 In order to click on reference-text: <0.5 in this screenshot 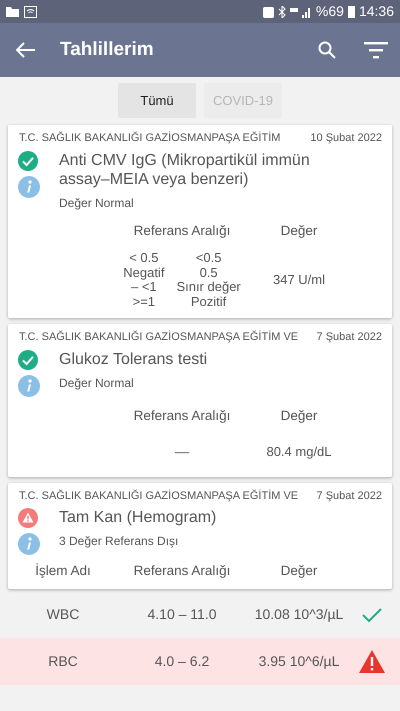, I will do `click(208, 258)`.